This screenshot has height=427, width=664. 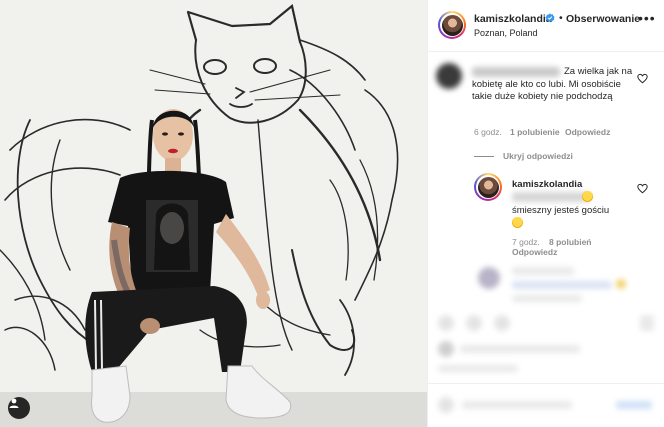 What do you see at coordinates (550, 18) in the screenshot?
I see `verified-badge-icon` at bounding box center [550, 18].